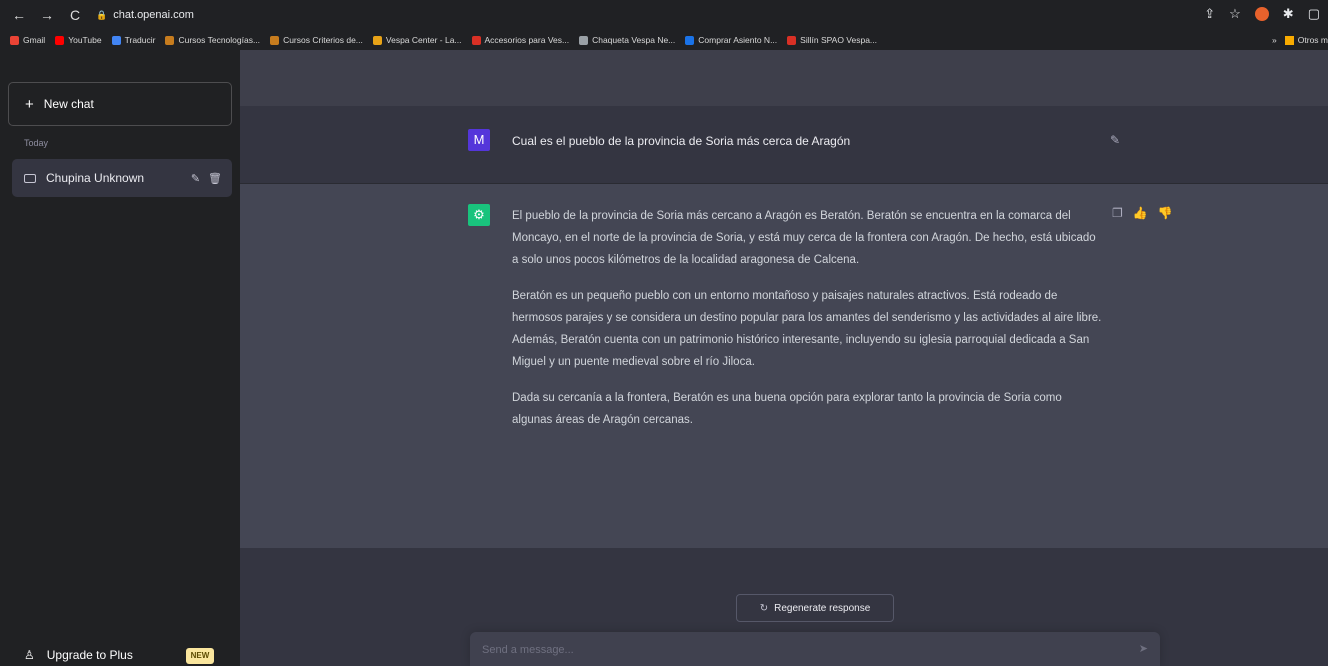 The image size is (1328, 666). Describe the element at coordinates (36, 143) in the screenshot. I see `section-label: Today` at that location.